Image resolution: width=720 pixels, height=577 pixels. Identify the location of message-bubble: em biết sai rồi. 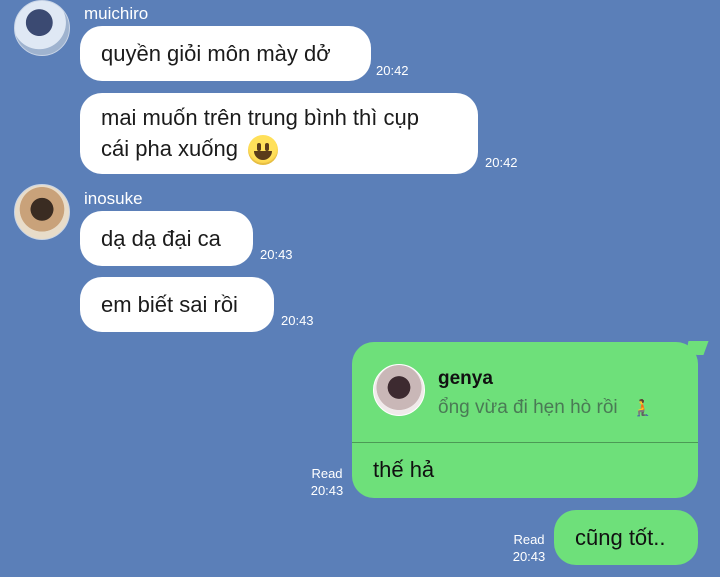
(177, 304).